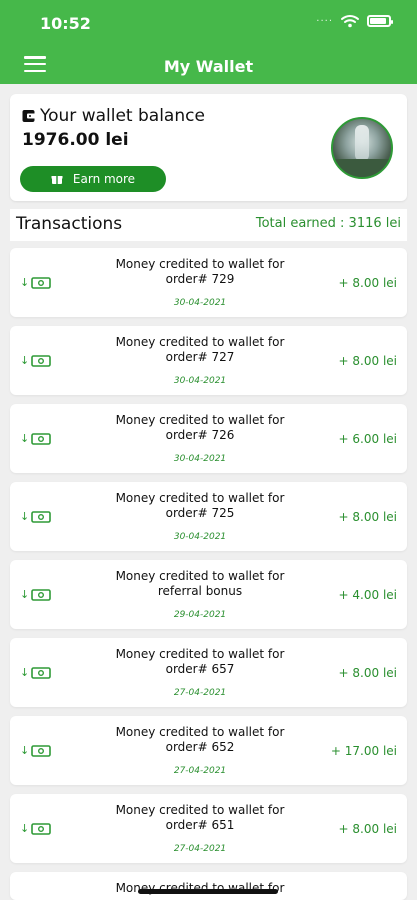 This screenshot has height=900, width=417. Describe the element at coordinates (200, 271) in the screenshot. I see `transaction-description: Money credited to wallet for order# 729` at that location.